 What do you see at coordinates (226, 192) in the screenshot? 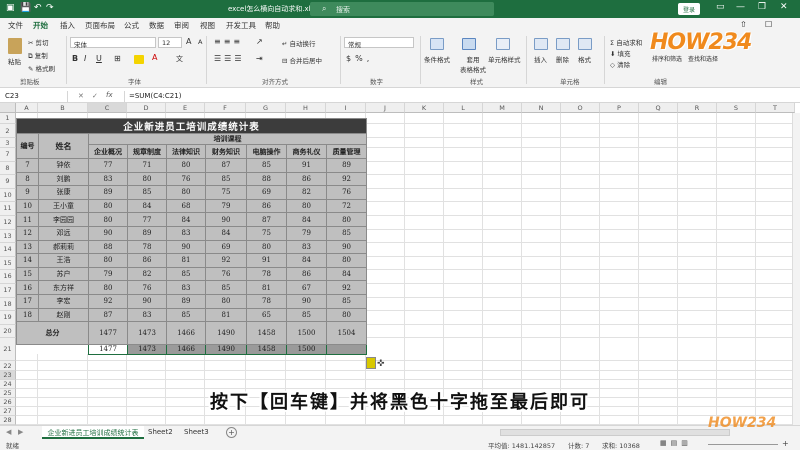
I see `cell-score: 75` at bounding box center [226, 192].